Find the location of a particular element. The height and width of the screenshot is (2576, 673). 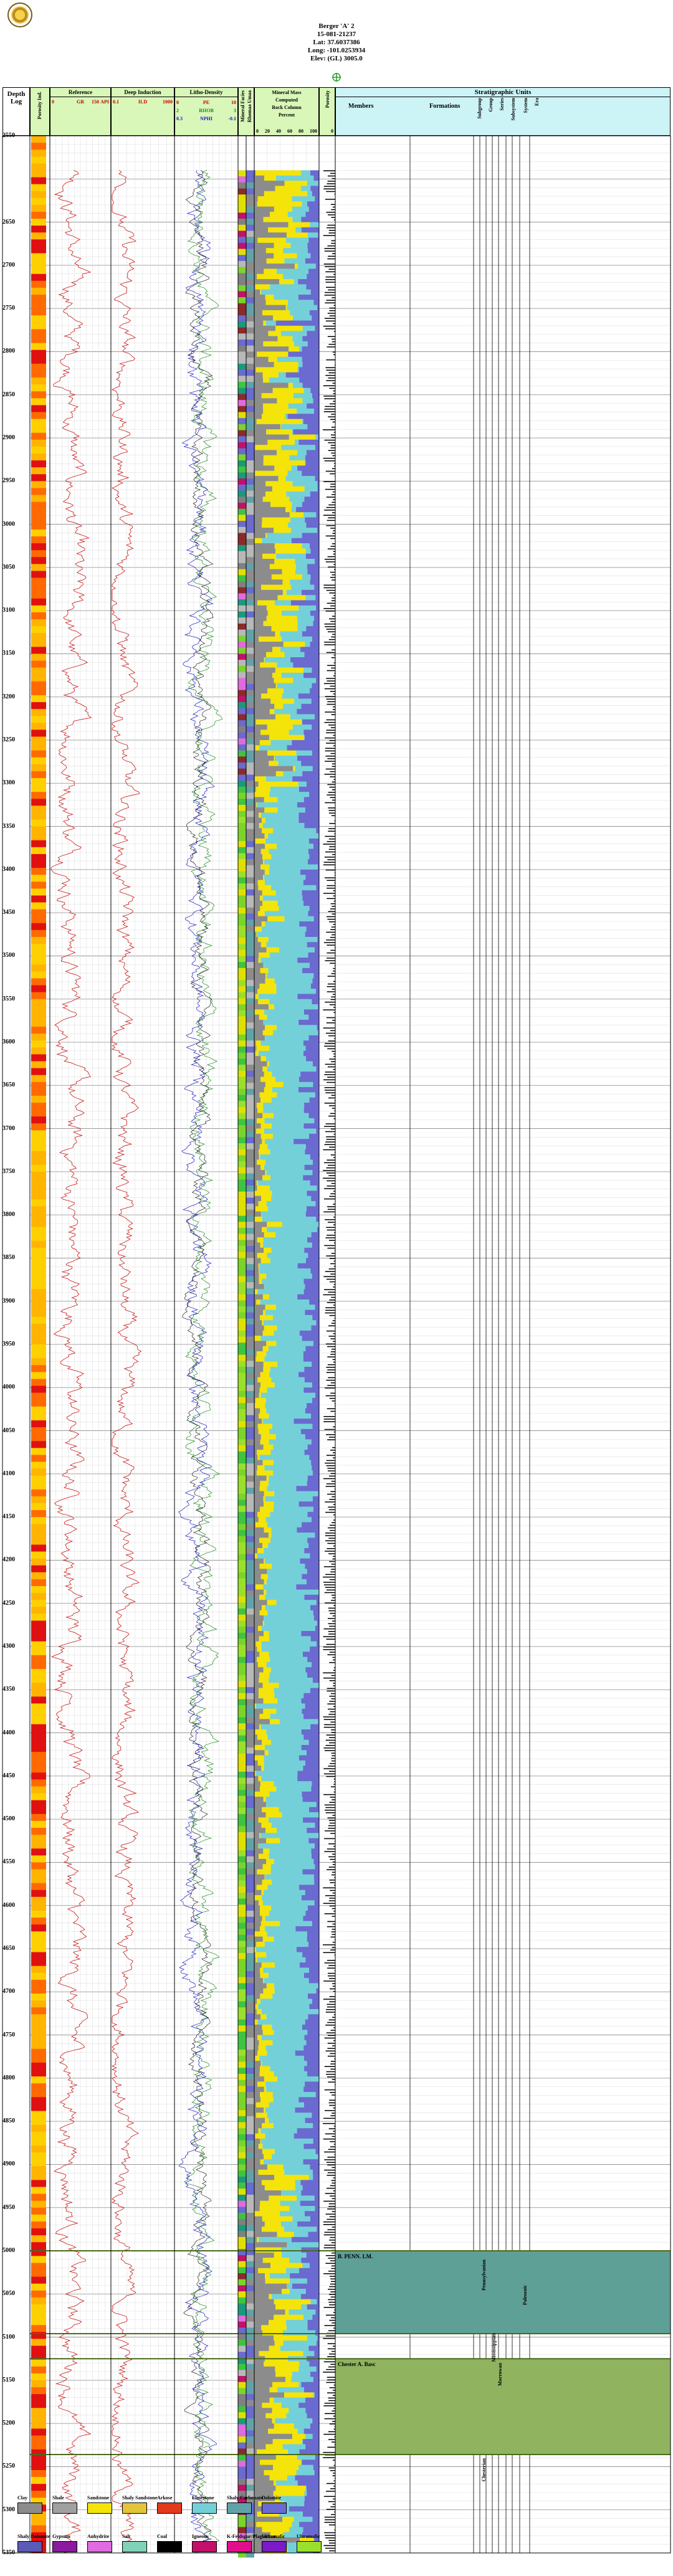

strat-subgroup-label: Subgroup is located at coordinates (479, 108).